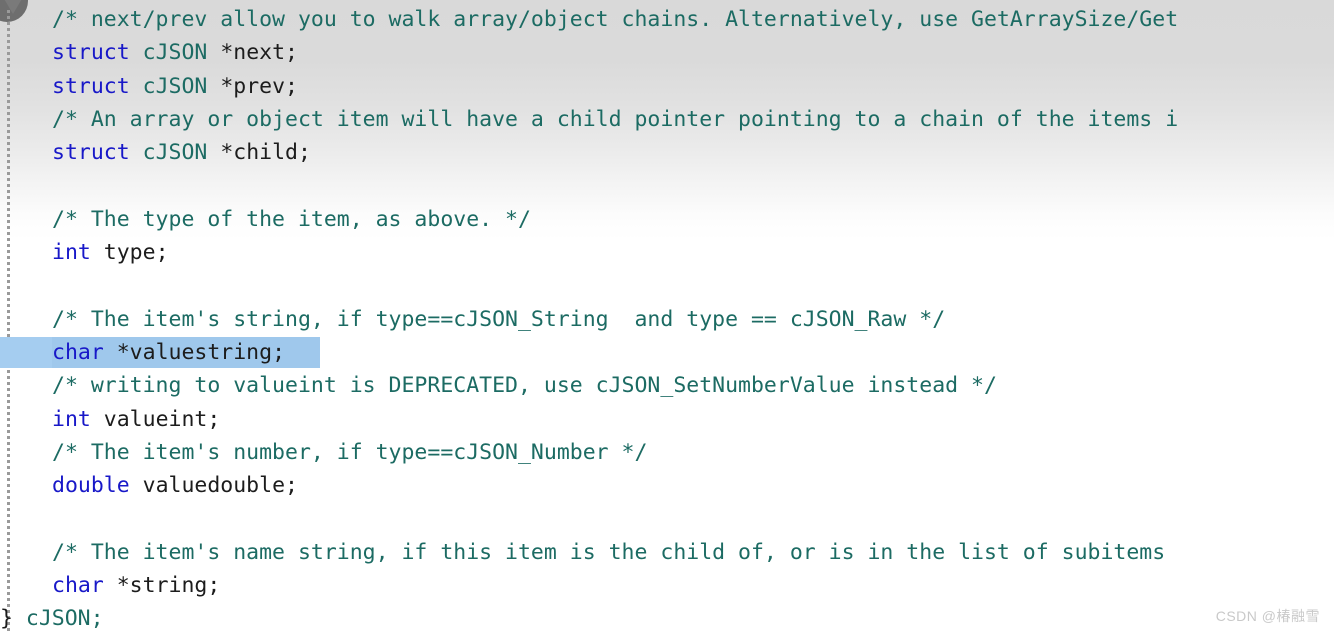  What do you see at coordinates (667, 352) in the screenshot?
I see `code-line: char *valuestring;` at bounding box center [667, 352].